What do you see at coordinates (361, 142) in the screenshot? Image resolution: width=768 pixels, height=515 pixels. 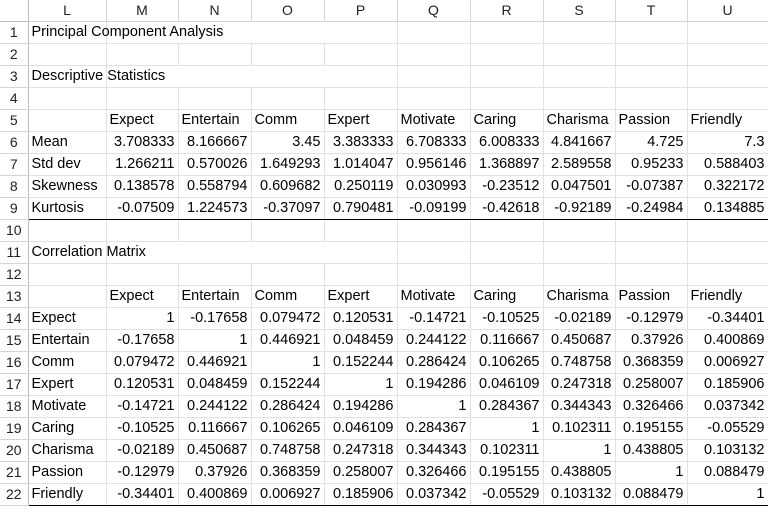 I see `value-cell: 3.383333` at bounding box center [361, 142].